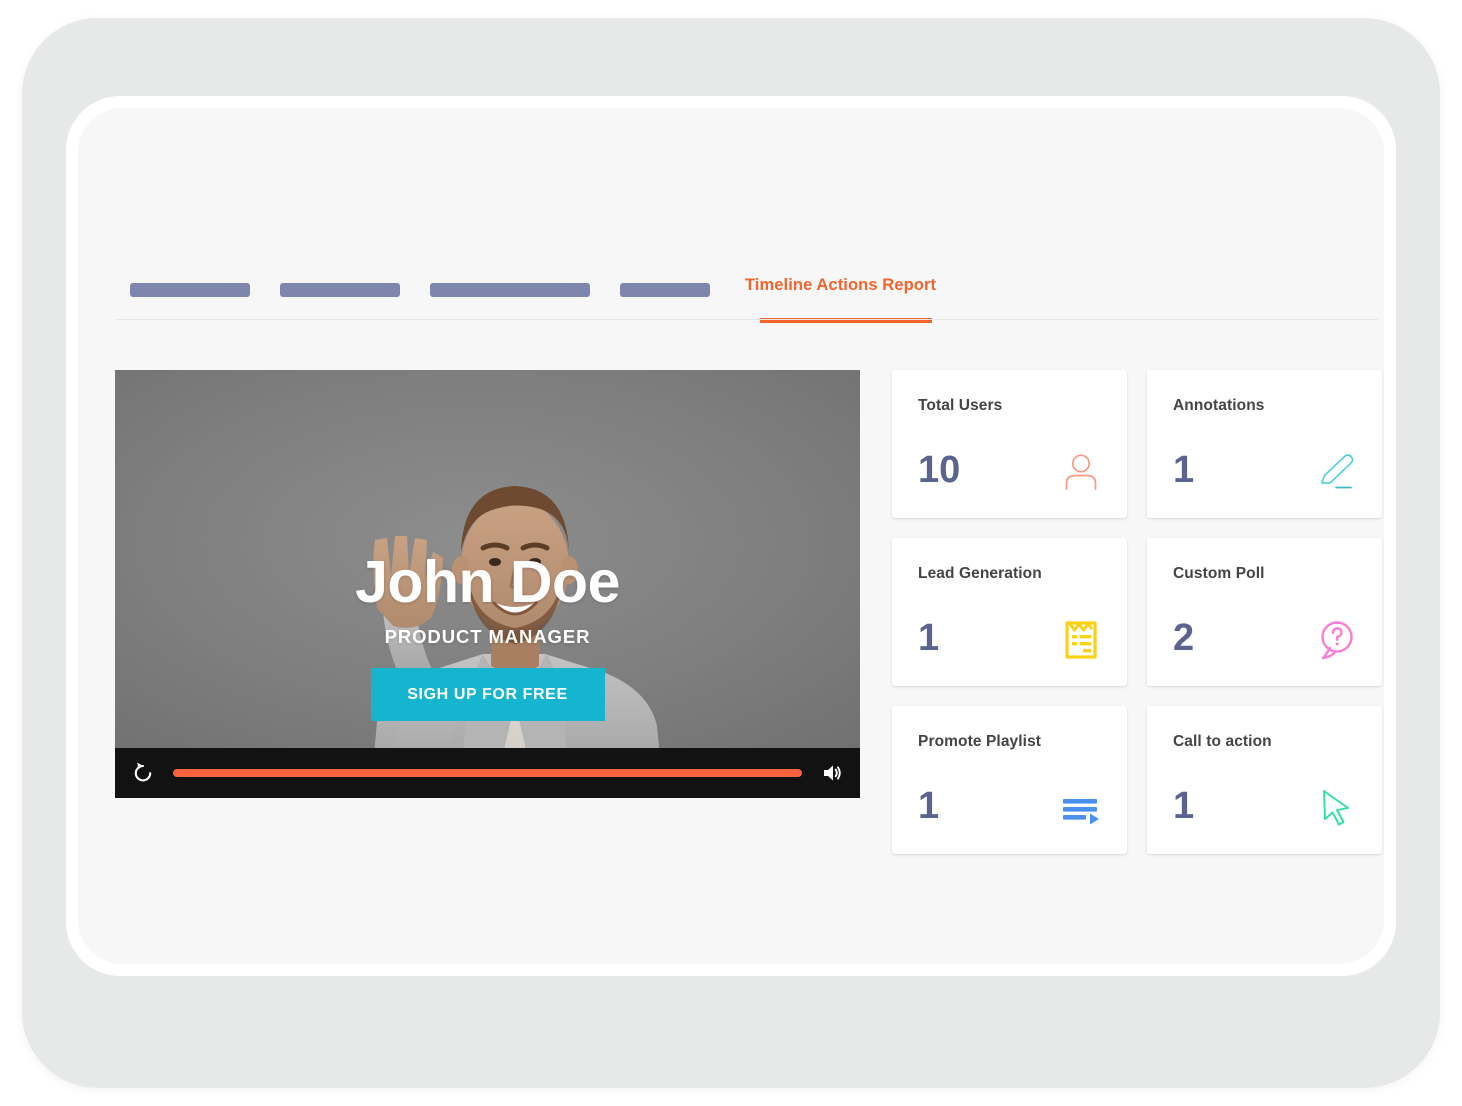 Image resolution: width=1462 pixels, height=1106 pixels. What do you see at coordinates (1009, 780) in the screenshot?
I see `stat-card-promote-playlist: Promote Playlist 1` at bounding box center [1009, 780].